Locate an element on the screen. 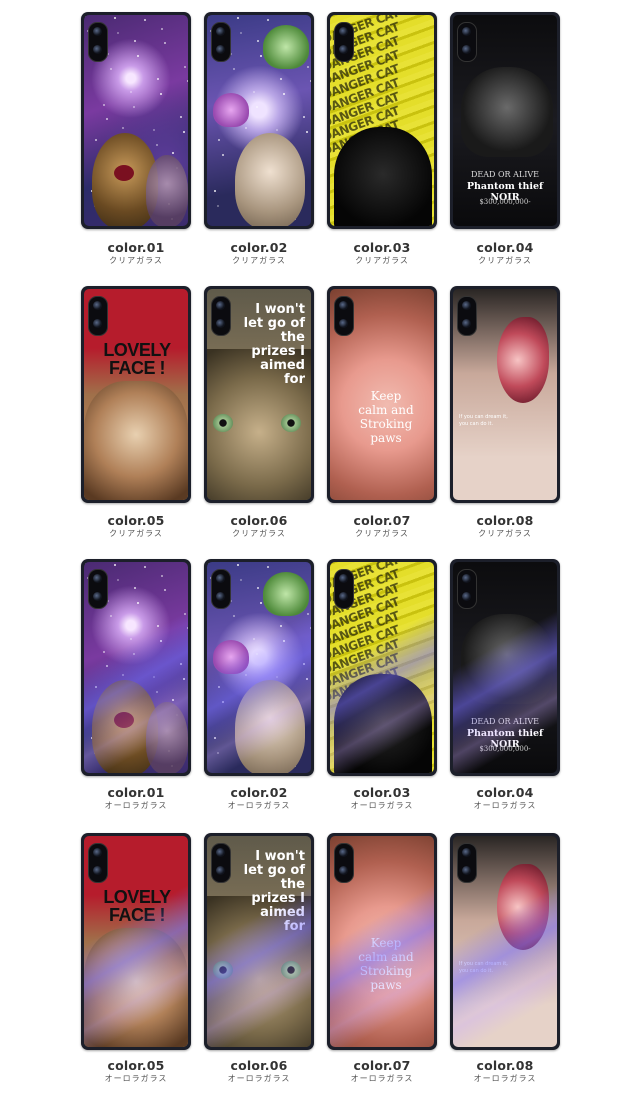 This screenshot has height=1097, width=640. product-card: color.02 クリアガラス is located at coordinates (259, 139).